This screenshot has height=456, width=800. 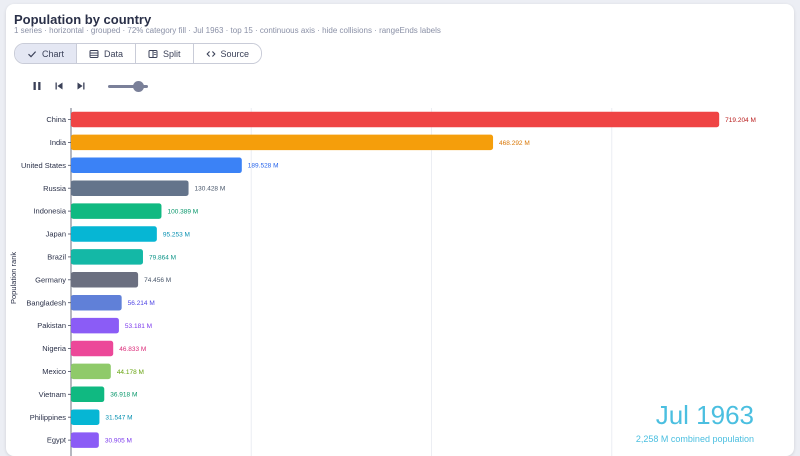 What do you see at coordinates (48, 417) in the screenshot?
I see `category-label: Philippines` at bounding box center [48, 417].